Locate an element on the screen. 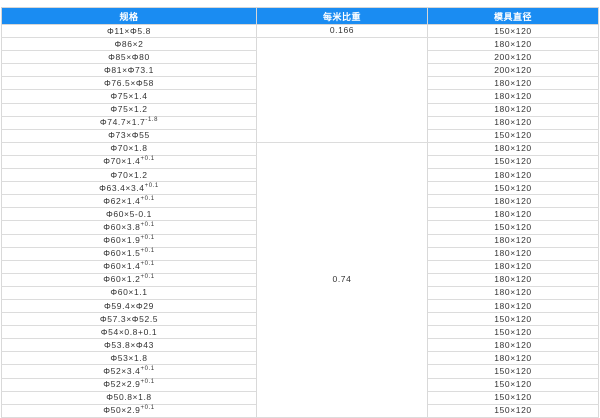 The image size is (600, 418). spec-cell: Φ52×3.4+0.1 is located at coordinates (129, 371).